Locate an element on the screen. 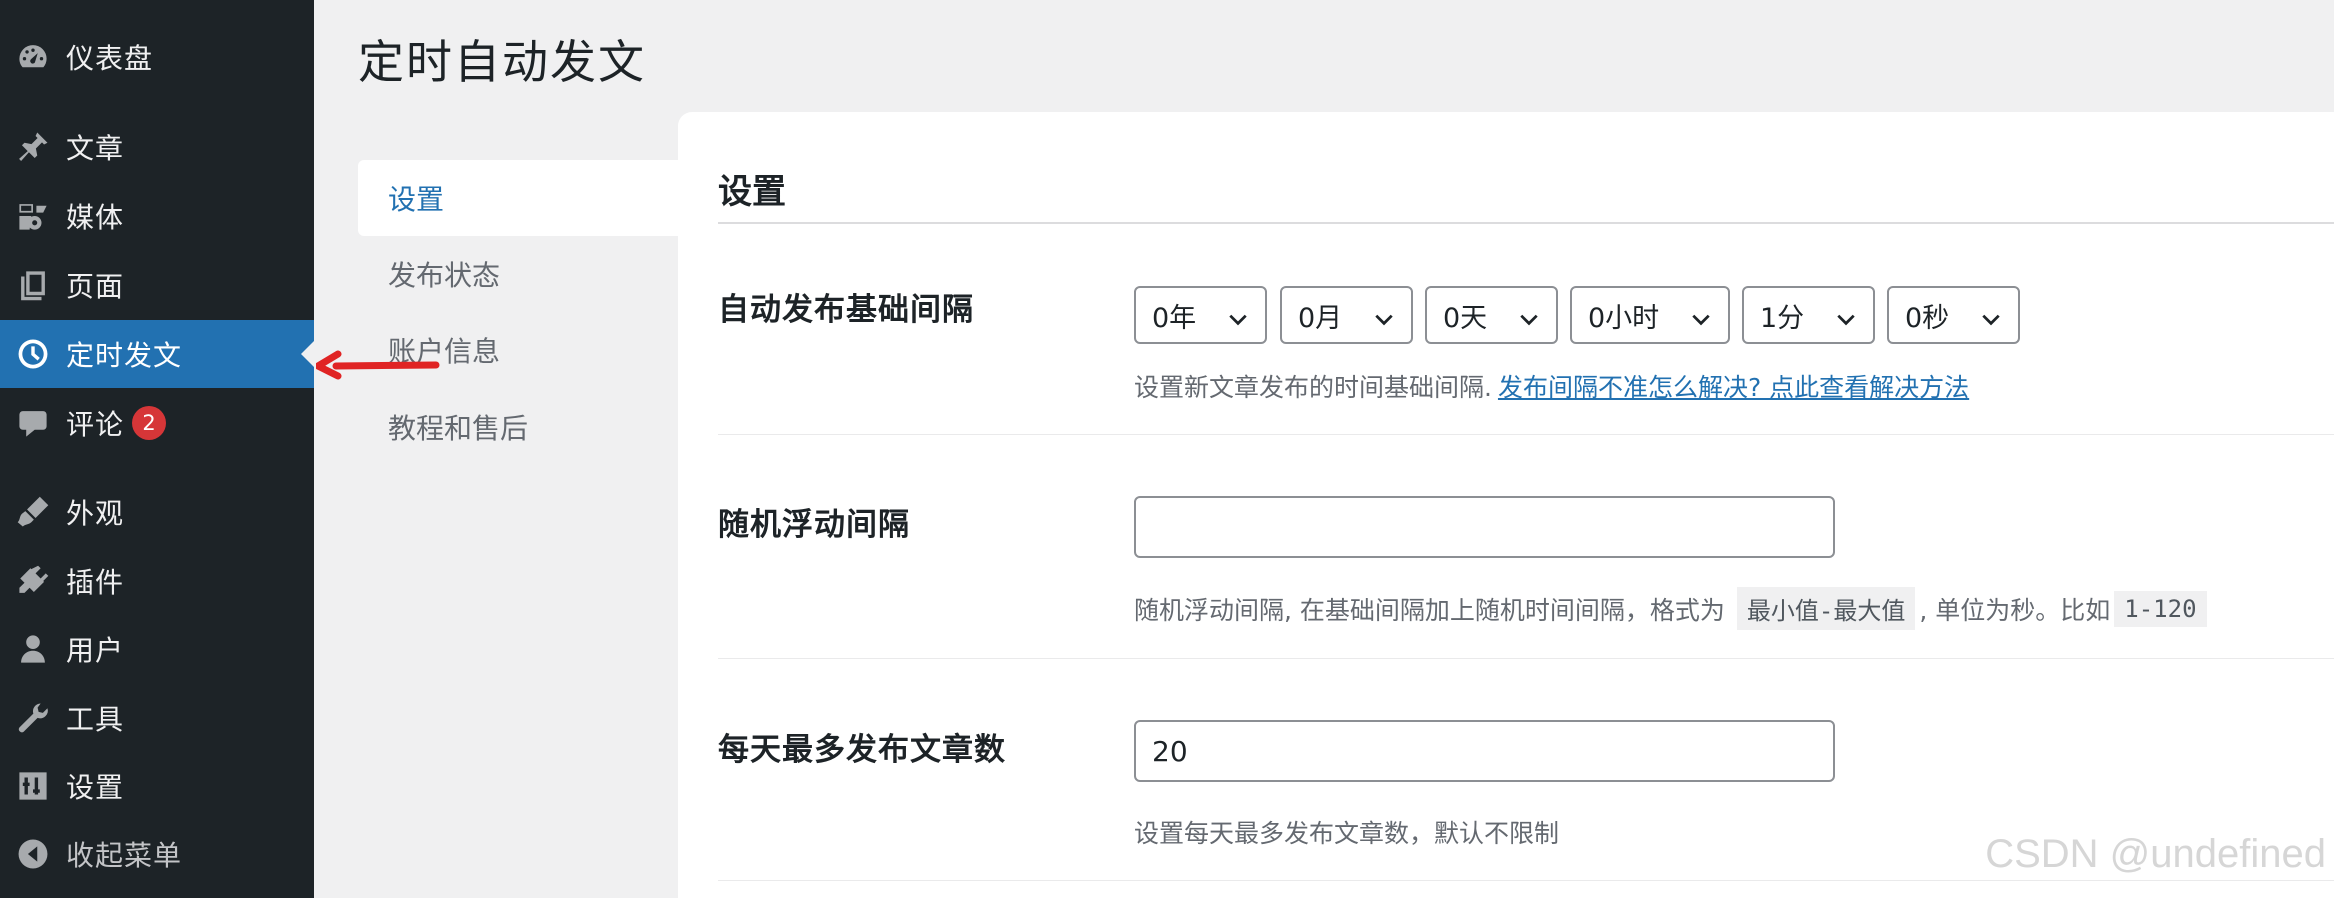 This screenshot has height=898, width=2334. clock-icon is located at coordinates (33, 354).